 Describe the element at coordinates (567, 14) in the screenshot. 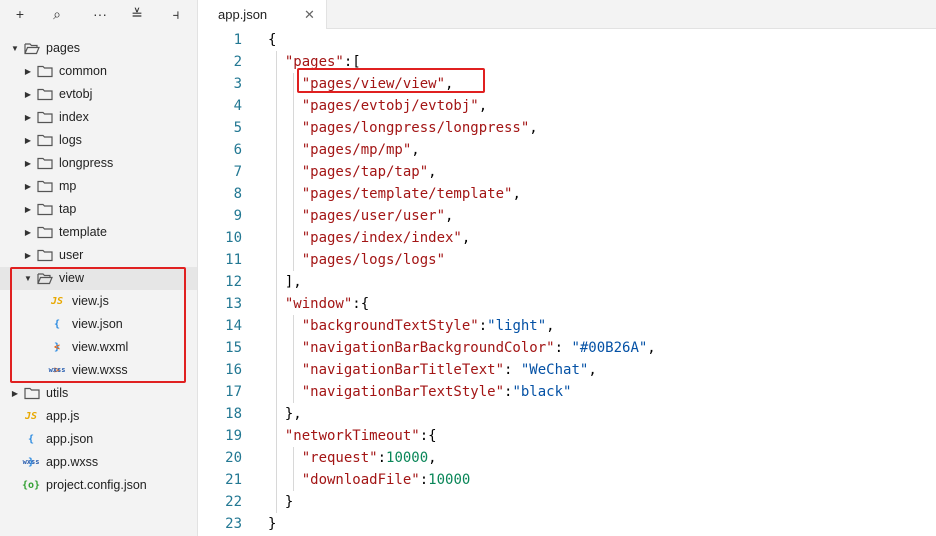

I see `editor-tab-bar: app.json ✕` at that location.